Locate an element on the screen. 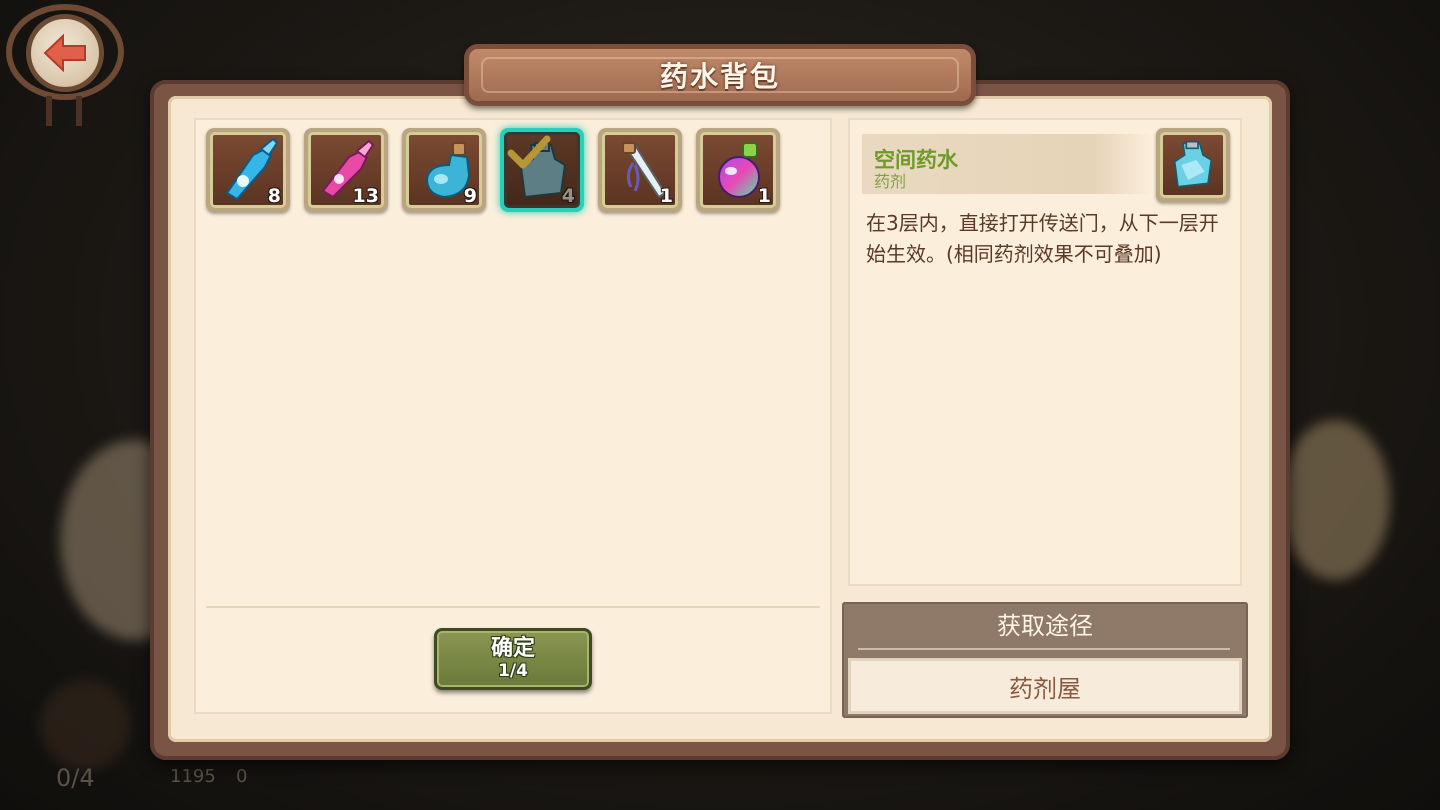 Image resolution: width=1440 pixels, height=810 pixels. rope-hang-left is located at coordinates (49, 111).